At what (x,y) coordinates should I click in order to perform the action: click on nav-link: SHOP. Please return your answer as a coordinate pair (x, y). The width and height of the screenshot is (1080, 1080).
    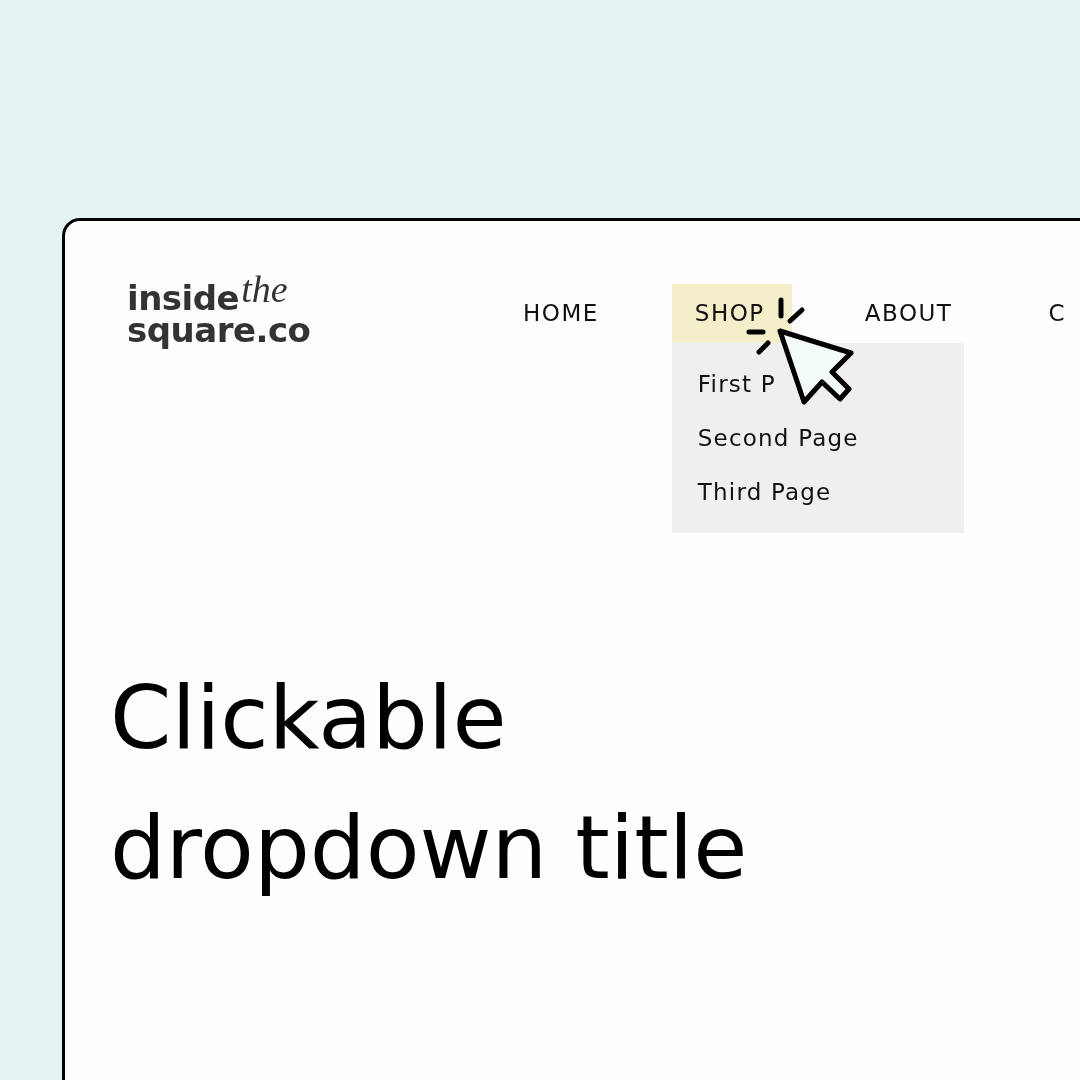
    Looking at the image, I should click on (731, 313).